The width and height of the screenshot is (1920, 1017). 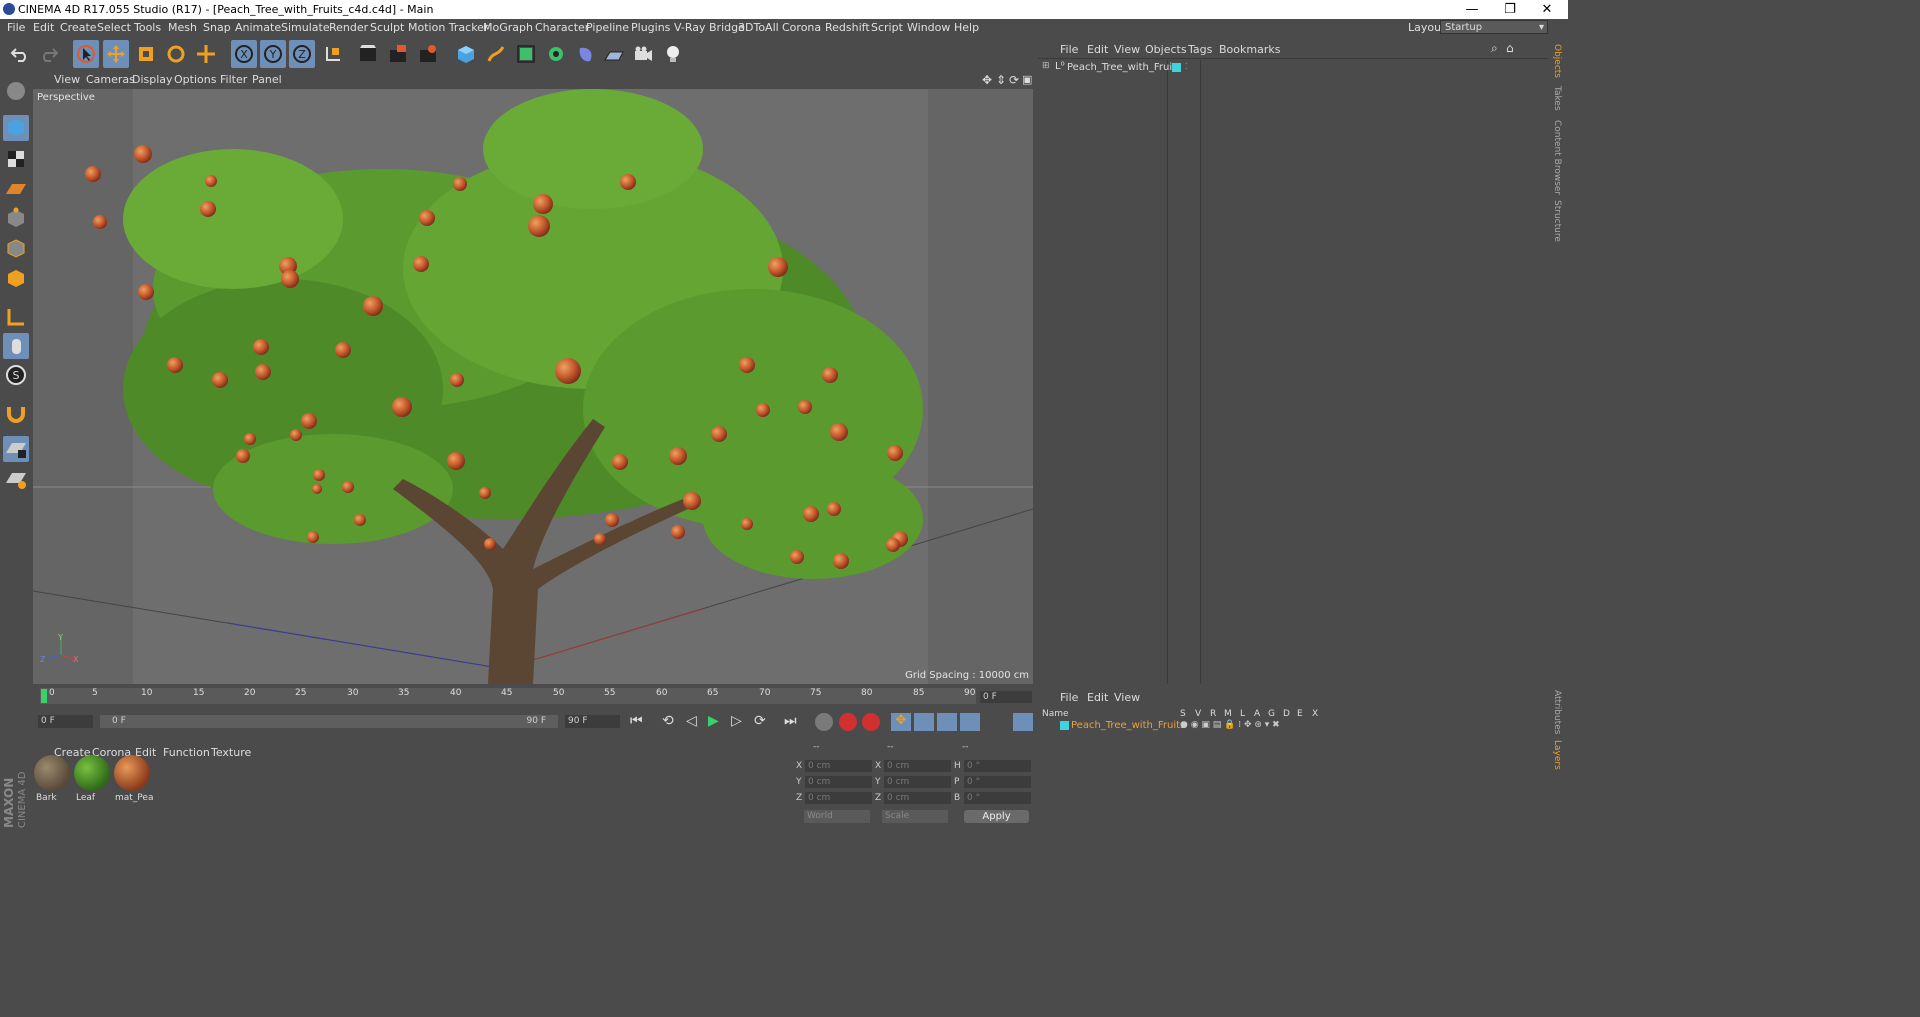 What do you see at coordinates (1046, 66) in the screenshot?
I see `expand-icon: ⊞` at bounding box center [1046, 66].